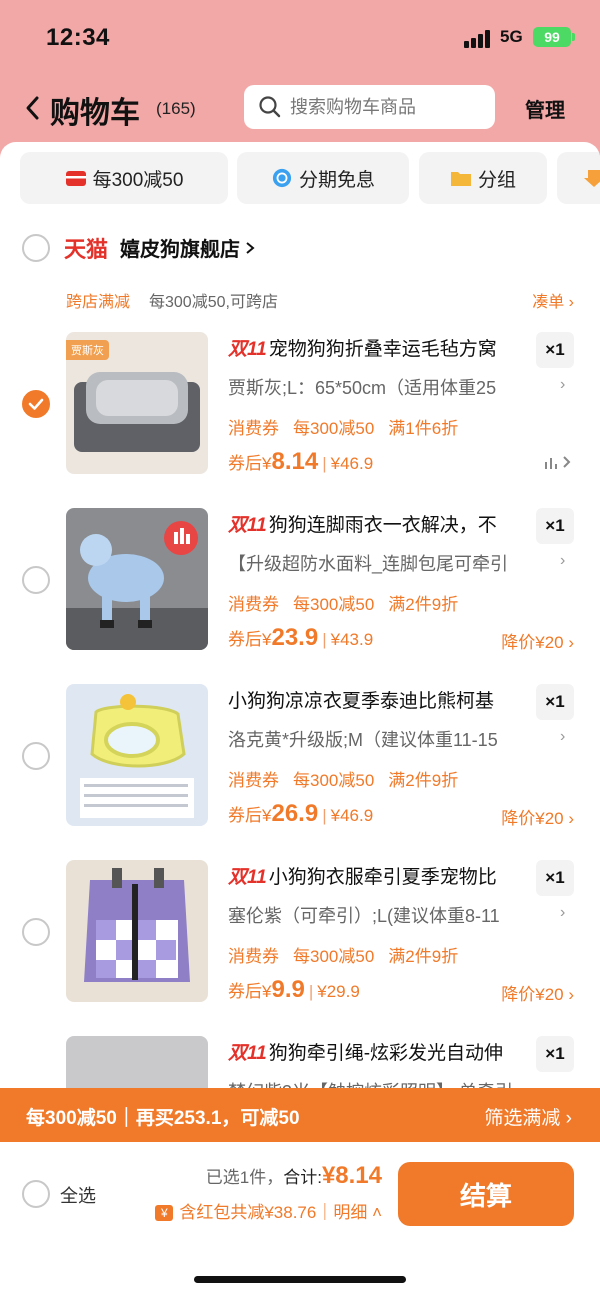  Describe the element at coordinates (479, 39) in the screenshot. I see `signal-icon` at that location.